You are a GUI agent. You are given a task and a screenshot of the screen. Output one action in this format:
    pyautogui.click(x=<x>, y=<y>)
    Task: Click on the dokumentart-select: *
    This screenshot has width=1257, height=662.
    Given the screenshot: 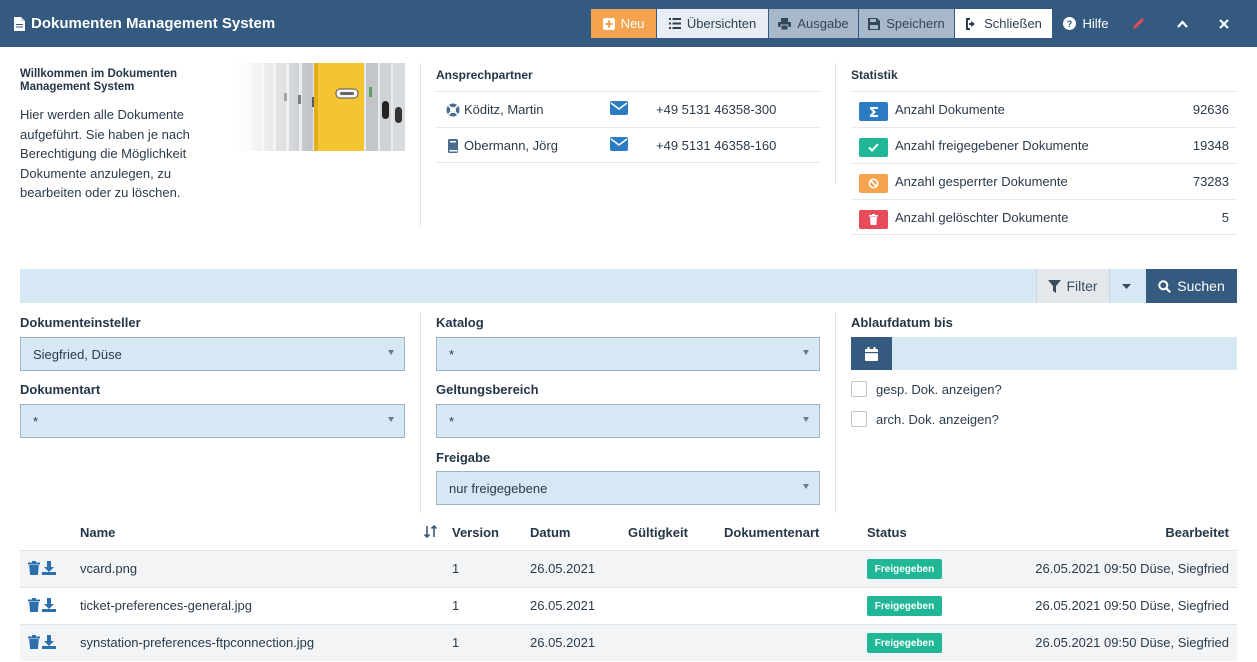 What is the action you would take?
    pyautogui.click(x=212, y=421)
    